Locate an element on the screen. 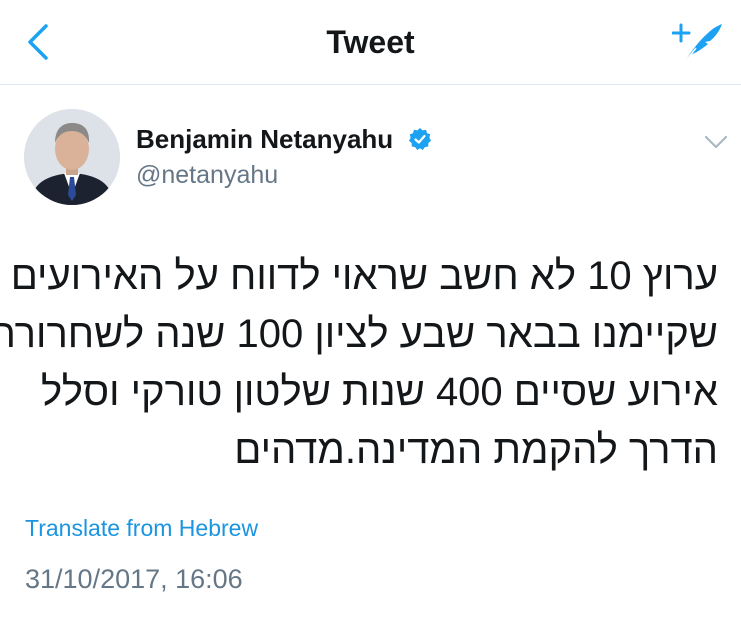 This screenshot has width=741, height=620. verified-badge-icon is located at coordinates (420, 139).